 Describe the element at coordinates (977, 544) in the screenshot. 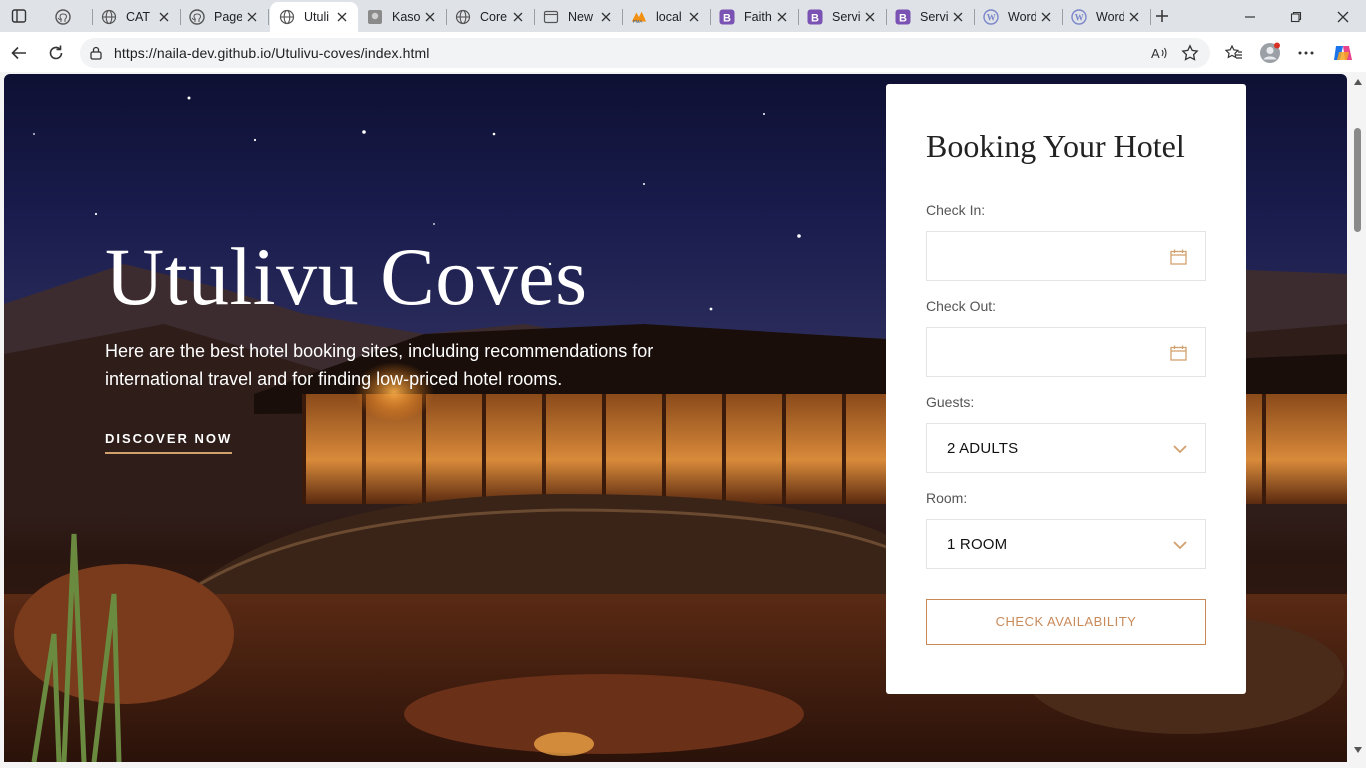

I see `room-selected-value: 1 ROOM` at that location.